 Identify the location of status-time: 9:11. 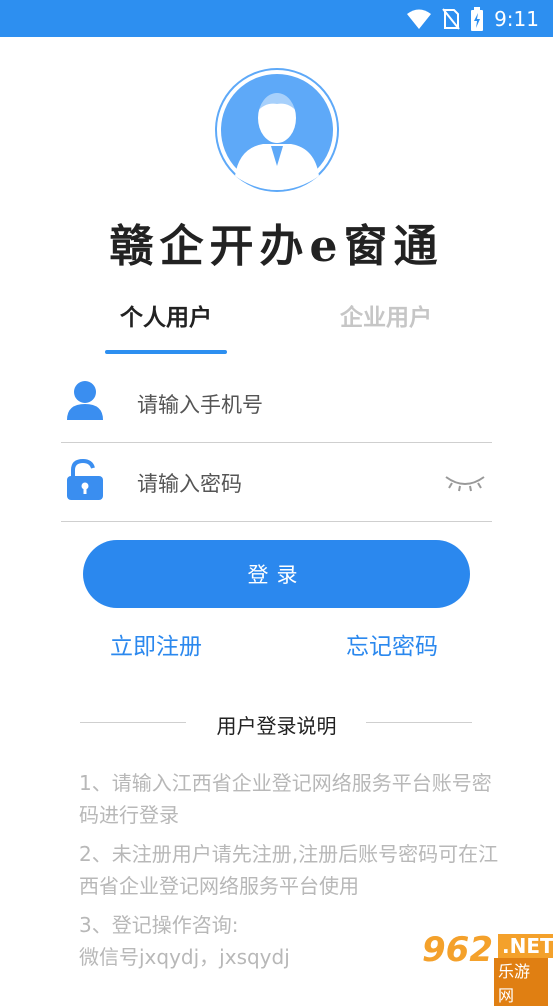
(516, 19).